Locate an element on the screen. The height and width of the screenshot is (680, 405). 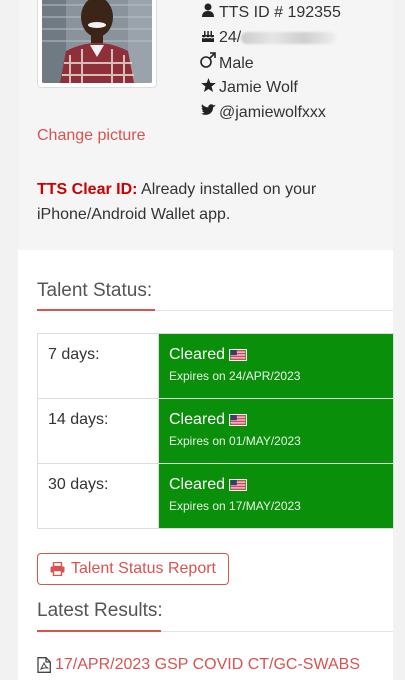
tts-id-text: TTS ID # 192355 is located at coordinates (280, 12).